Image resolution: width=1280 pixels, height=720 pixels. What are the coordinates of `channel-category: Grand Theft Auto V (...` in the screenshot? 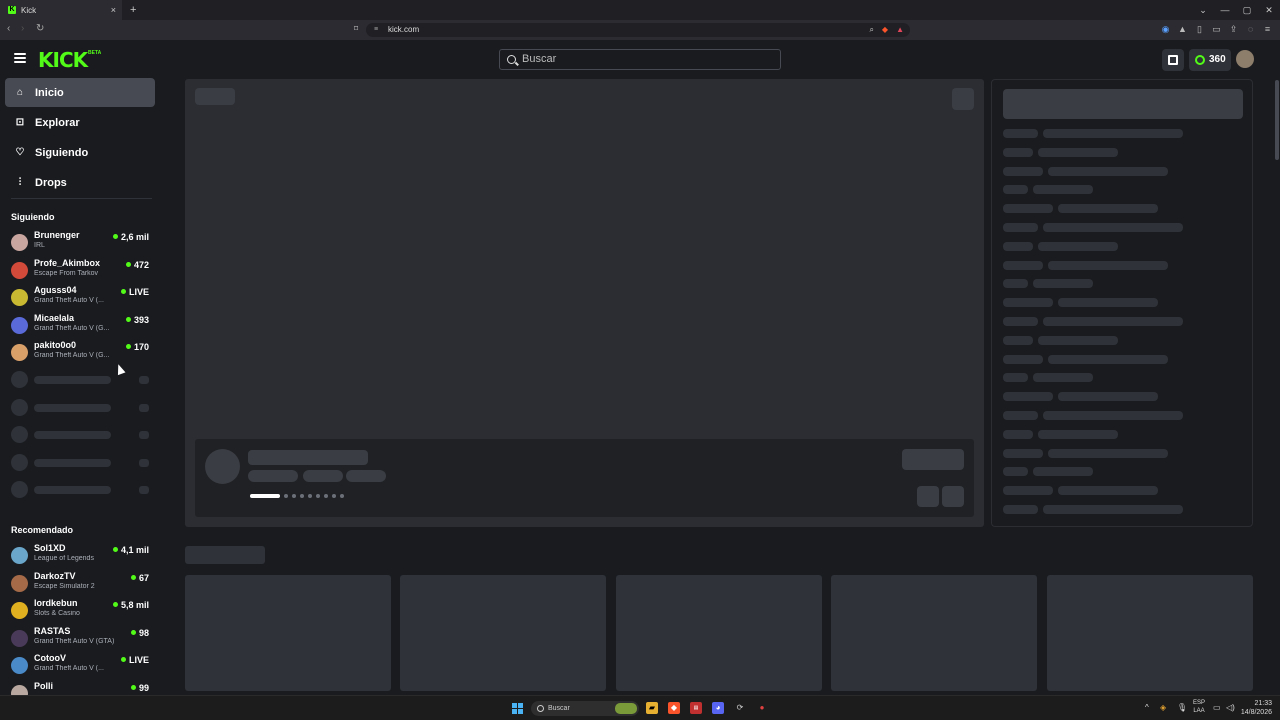 It's located at (69, 668).